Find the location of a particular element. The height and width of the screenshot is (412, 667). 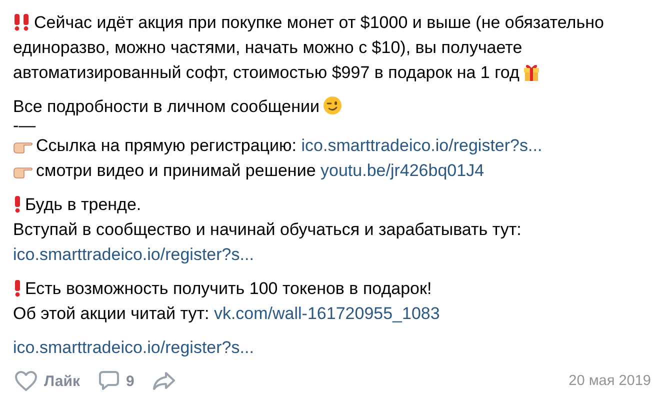

link: youtu.be/jr426bq01J4 is located at coordinates (402, 170).